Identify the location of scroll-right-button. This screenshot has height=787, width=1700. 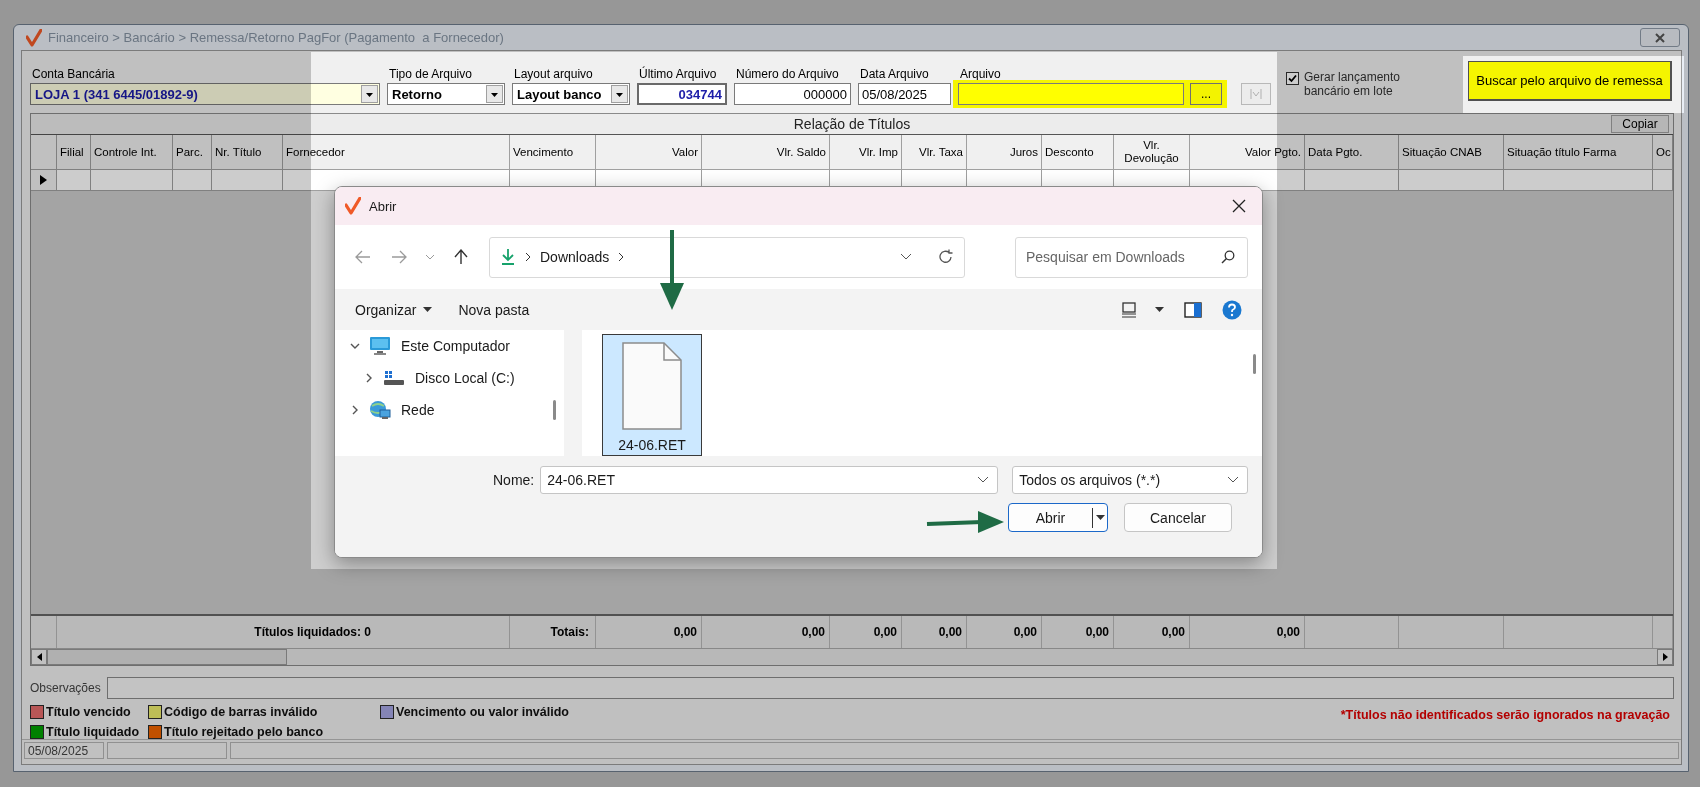
(1665, 657).